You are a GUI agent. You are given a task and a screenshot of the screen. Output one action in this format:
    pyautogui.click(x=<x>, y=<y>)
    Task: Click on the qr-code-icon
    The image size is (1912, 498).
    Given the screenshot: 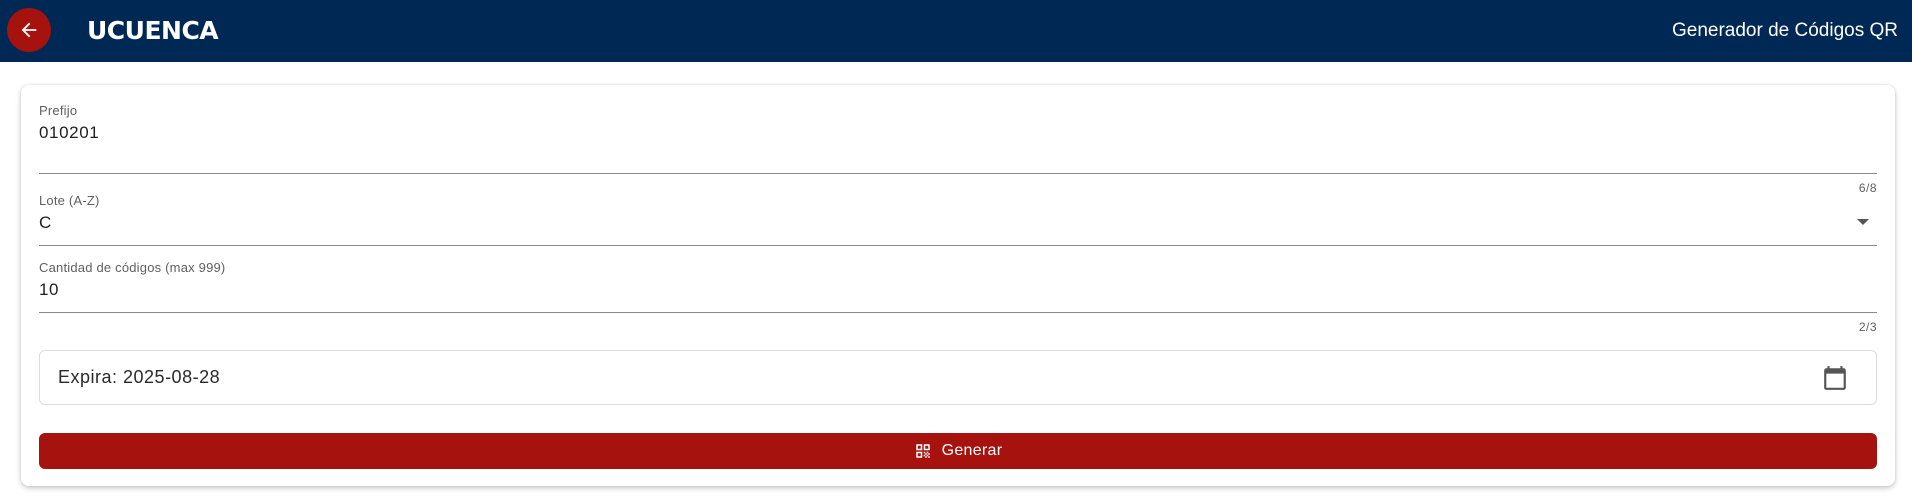 What is the action you would take?
    pyautogui.click(x=922, y=451)
    